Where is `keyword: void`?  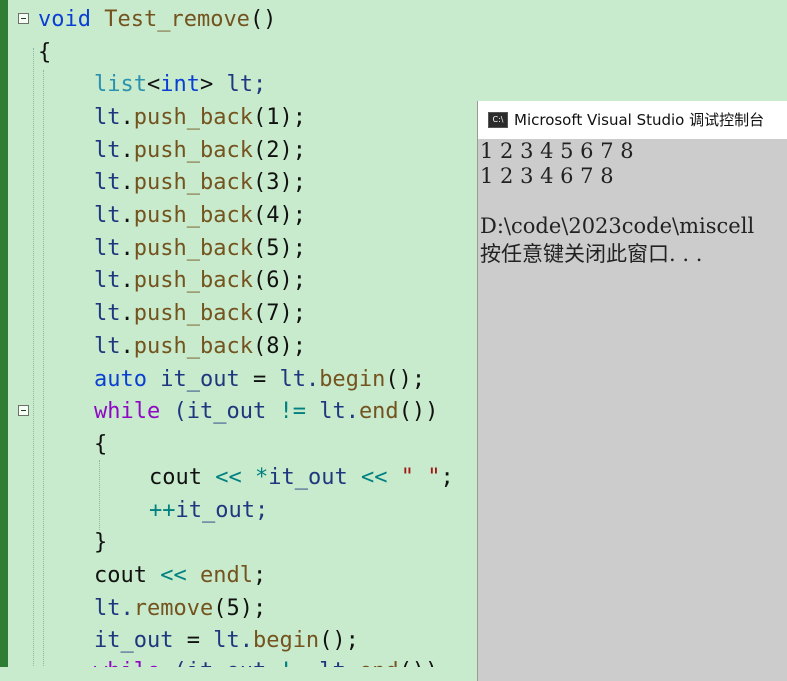 keyword: void is located at coordinates (64, 19).